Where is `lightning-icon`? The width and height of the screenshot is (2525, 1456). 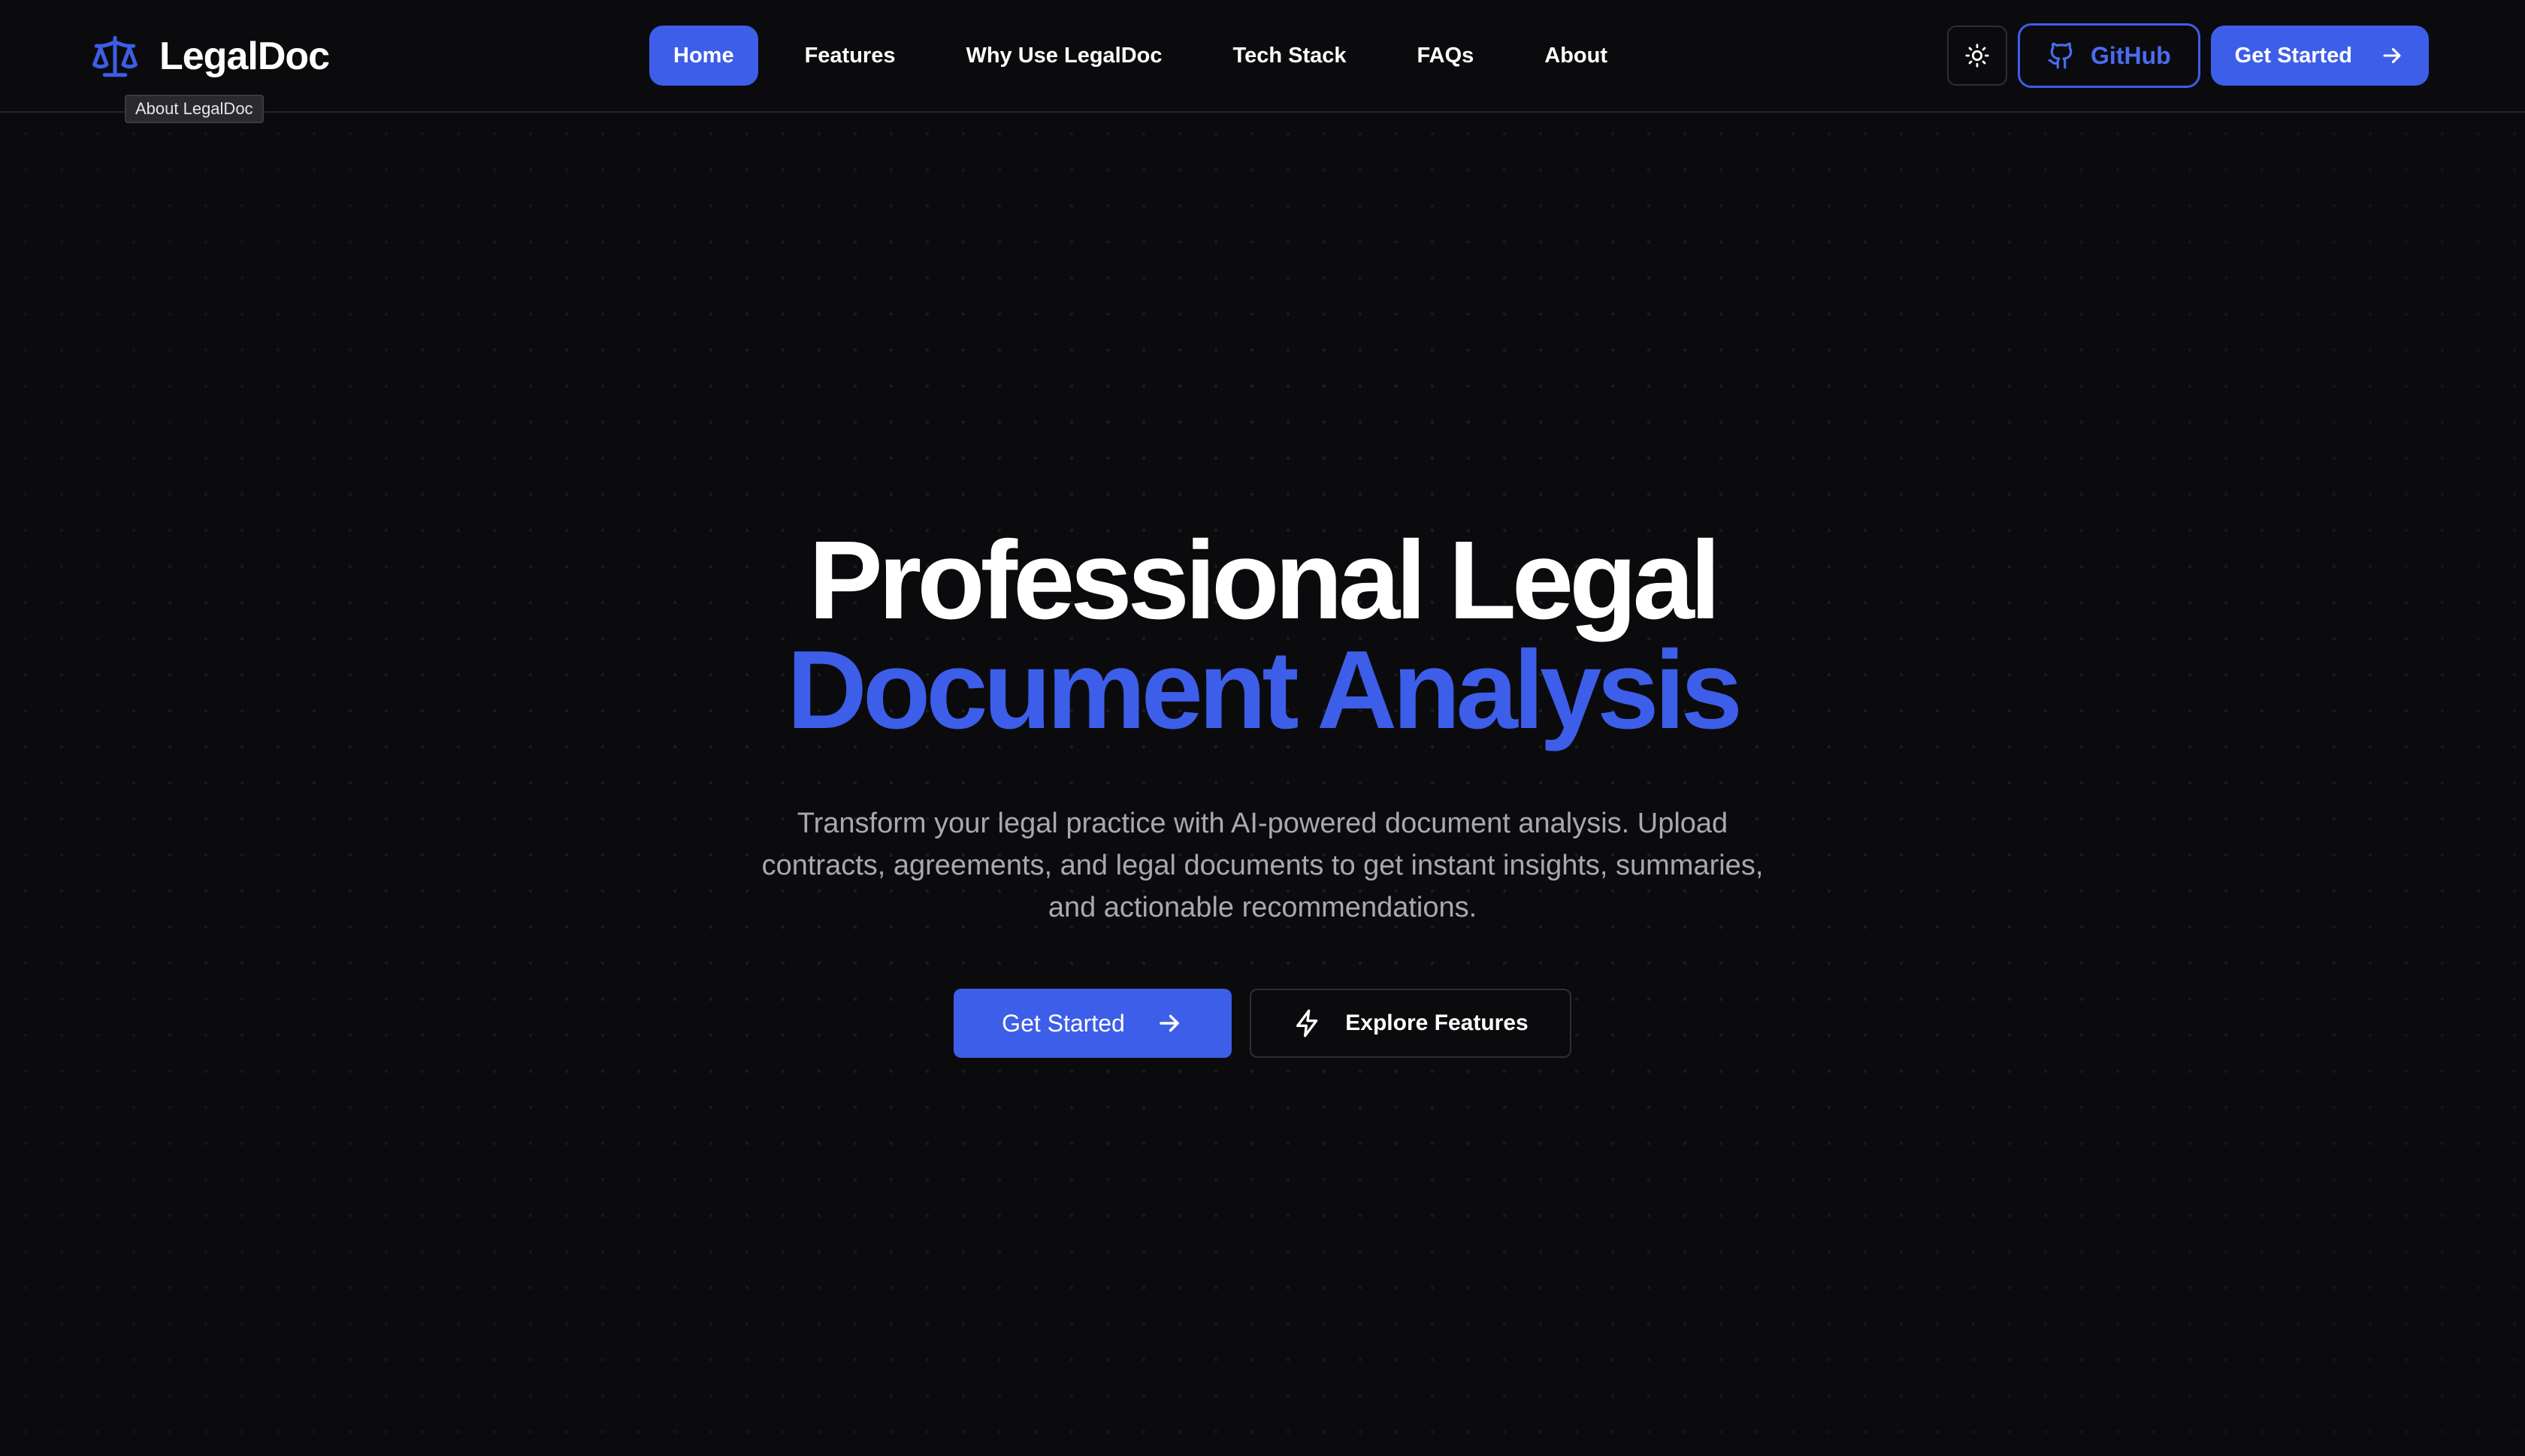
lightning-icon is located at coordinates (1308, 1023).